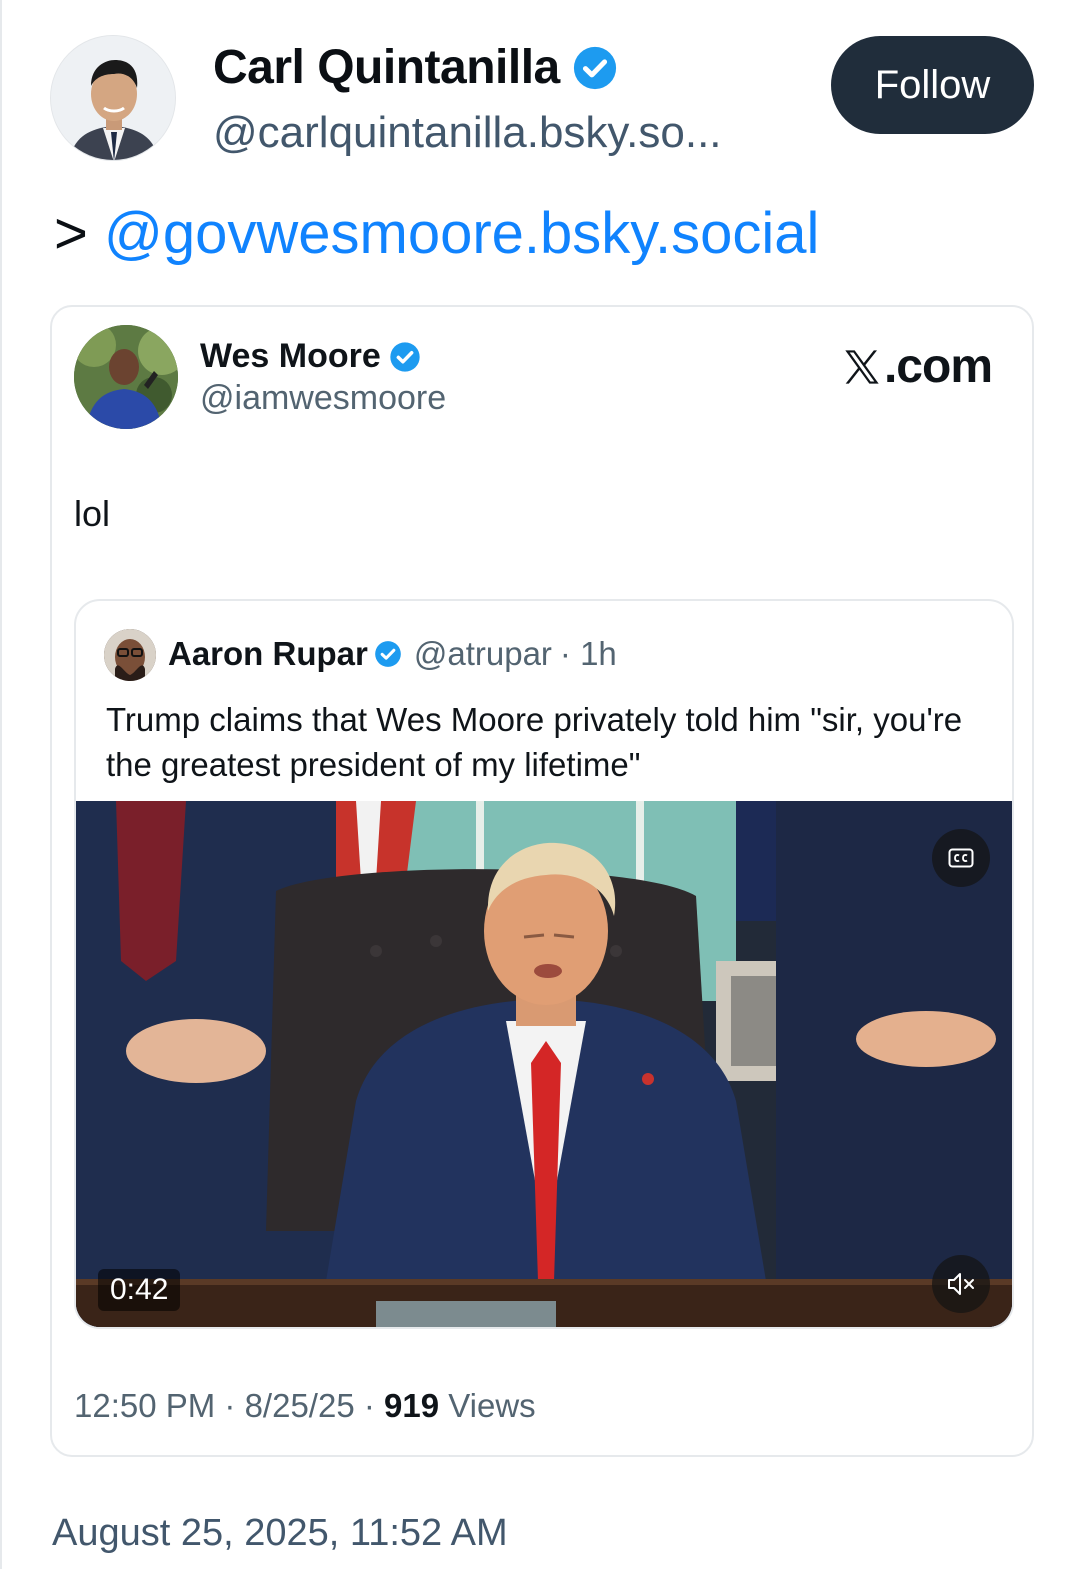 The height and width of the screenshot is (1569, 1080). I want to click on author-avatar, so click(113, 98).